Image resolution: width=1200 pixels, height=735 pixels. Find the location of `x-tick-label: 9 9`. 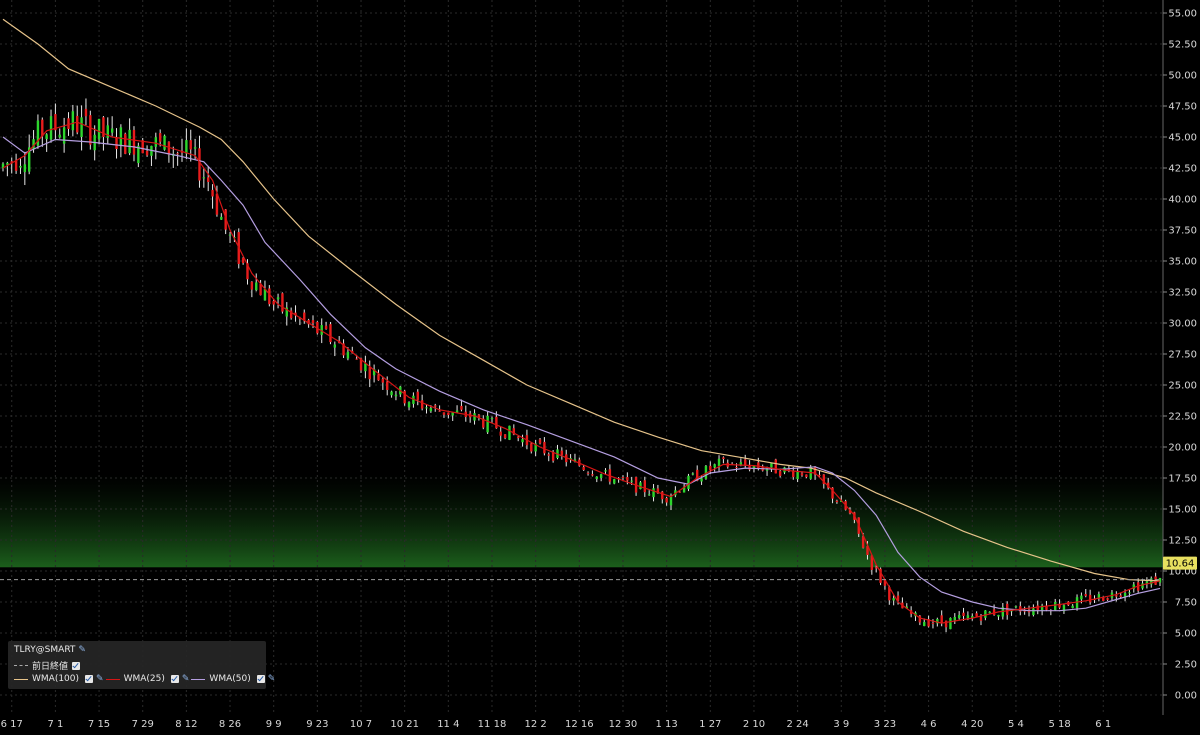

x-tick-label: 9 9 is located at coordinates (274, 724).